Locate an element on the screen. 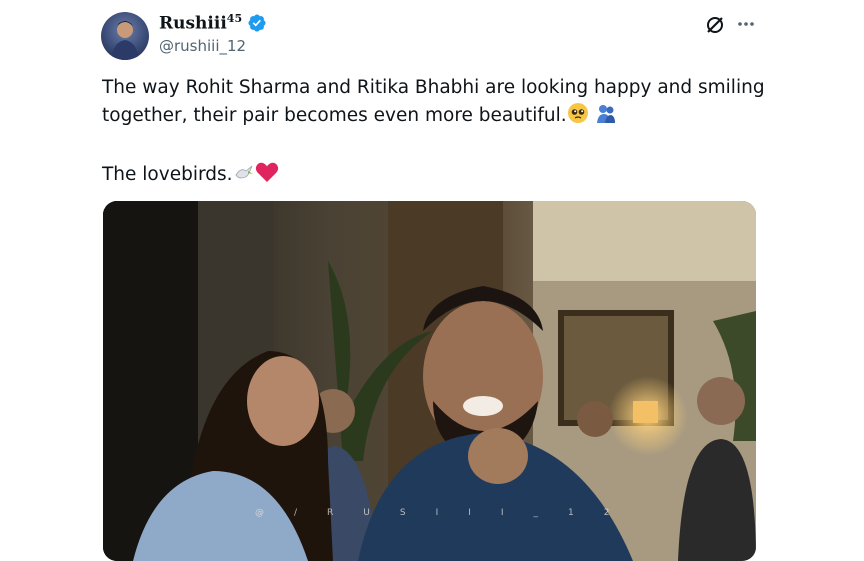  author-name-row: Rushiii45 is located at coordinates (213, 23).